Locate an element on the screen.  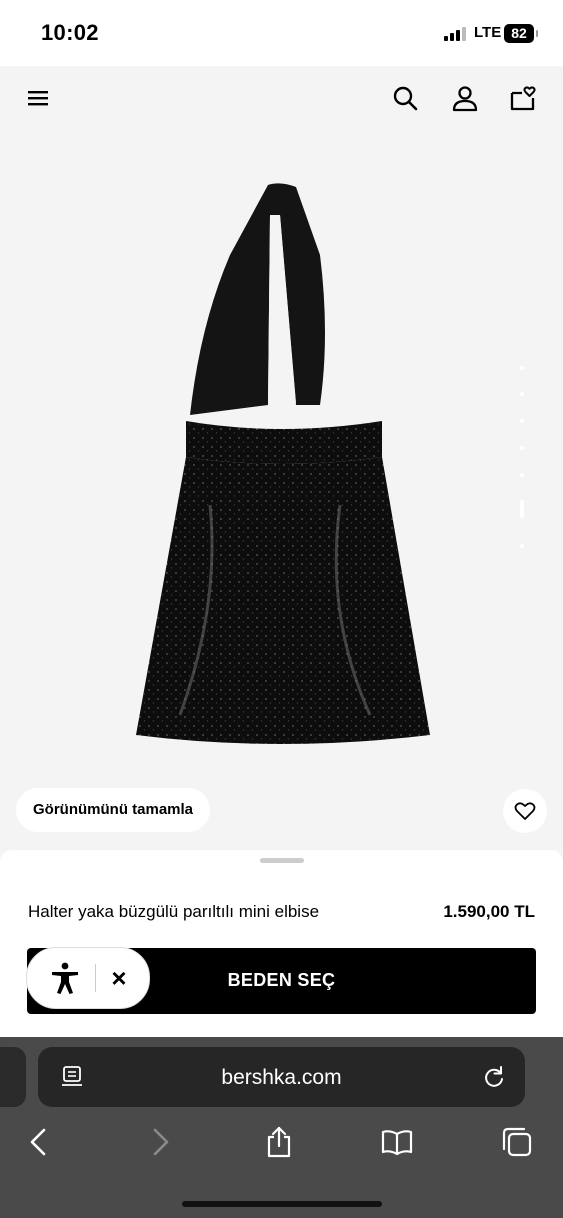
accessibility-widget: × is located at coordinates (88, 978).